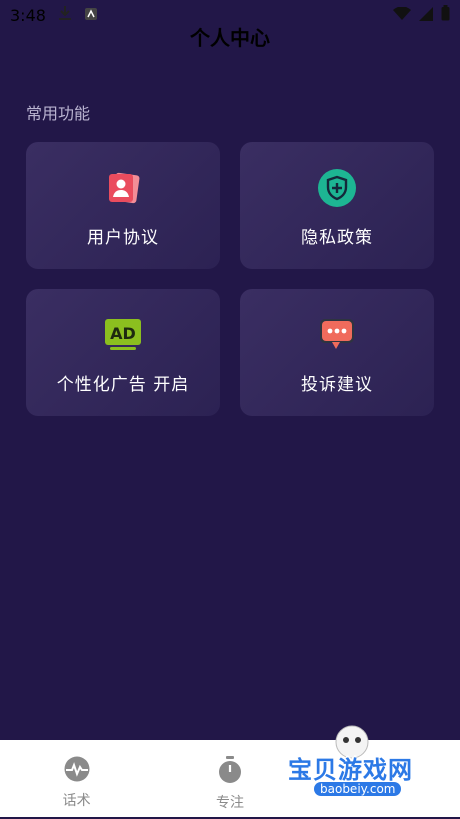 The image size is (460, 819). I want to click on card-feedback: 投诉建议, so click(337, 352).